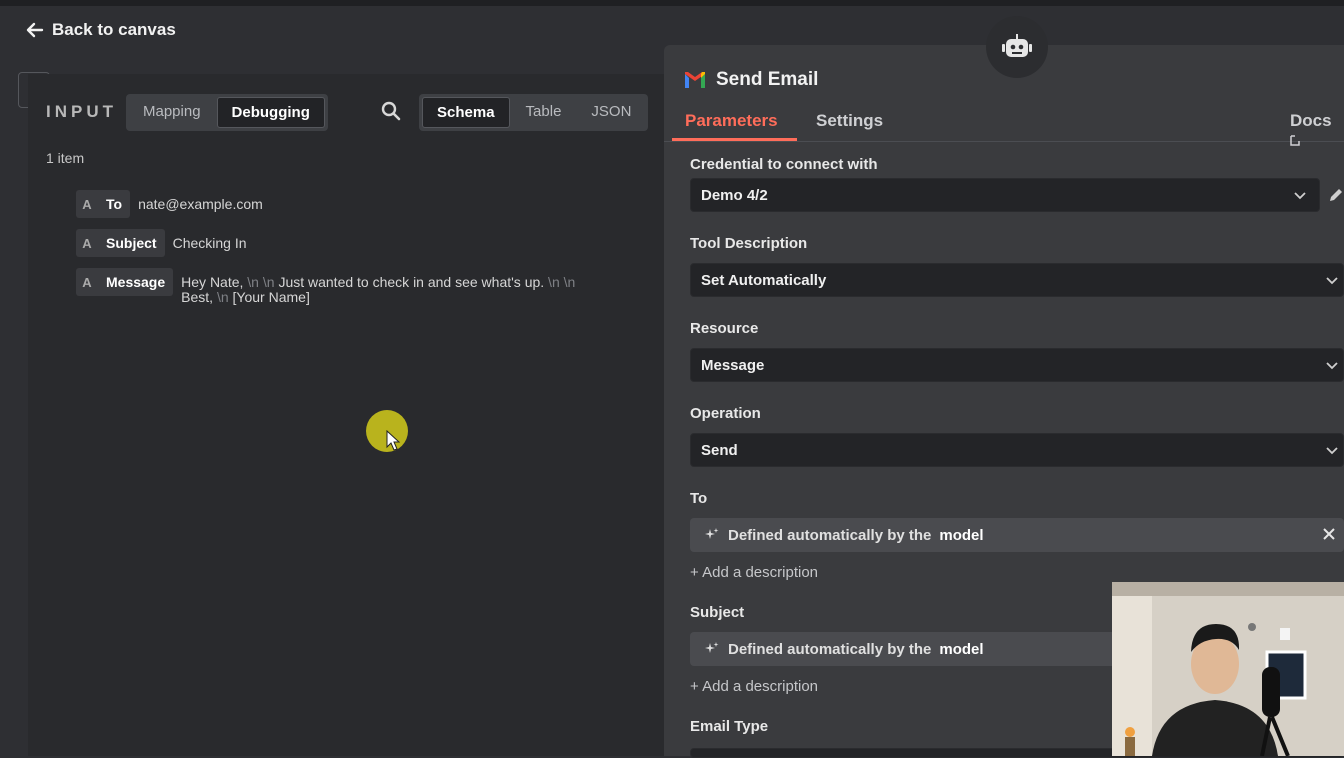  Describe the element at coordinates (1004, 125) in the screenshot. I see `node-tabs: Parameters Settings Docs` at that location.